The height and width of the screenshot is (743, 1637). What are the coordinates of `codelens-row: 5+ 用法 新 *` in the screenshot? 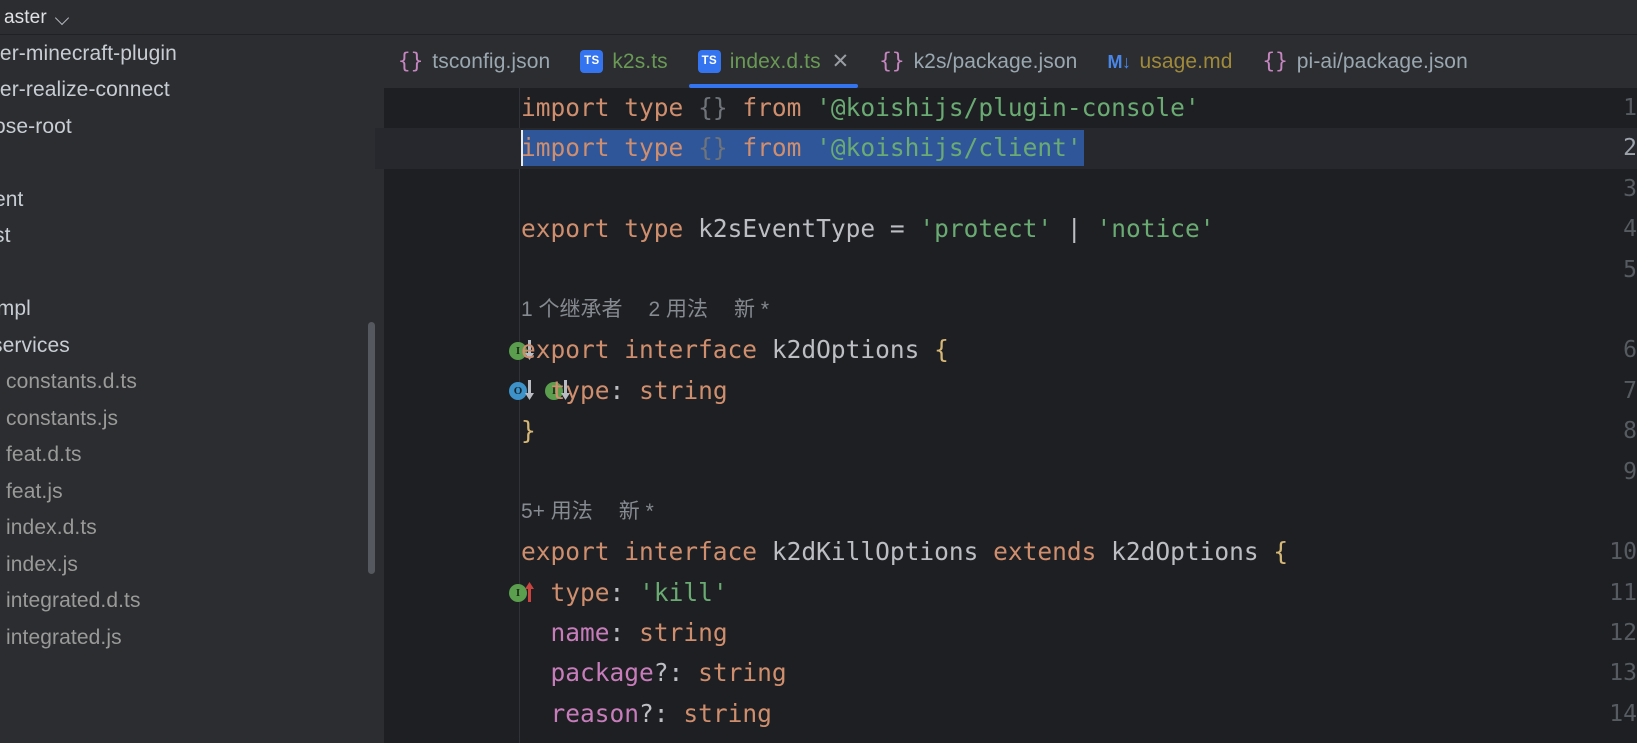 It's located at (1006, 512).